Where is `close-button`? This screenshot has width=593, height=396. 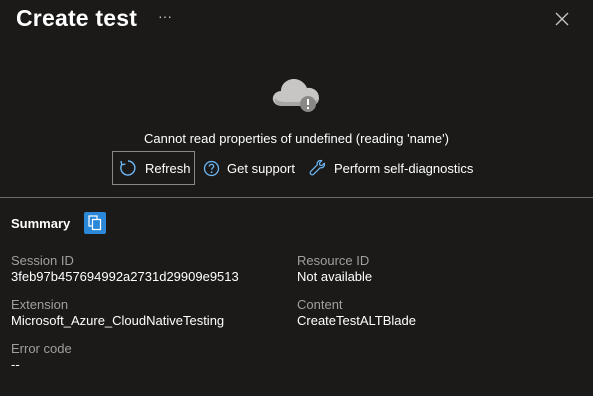 close-button is located at coordinates (562, 19).